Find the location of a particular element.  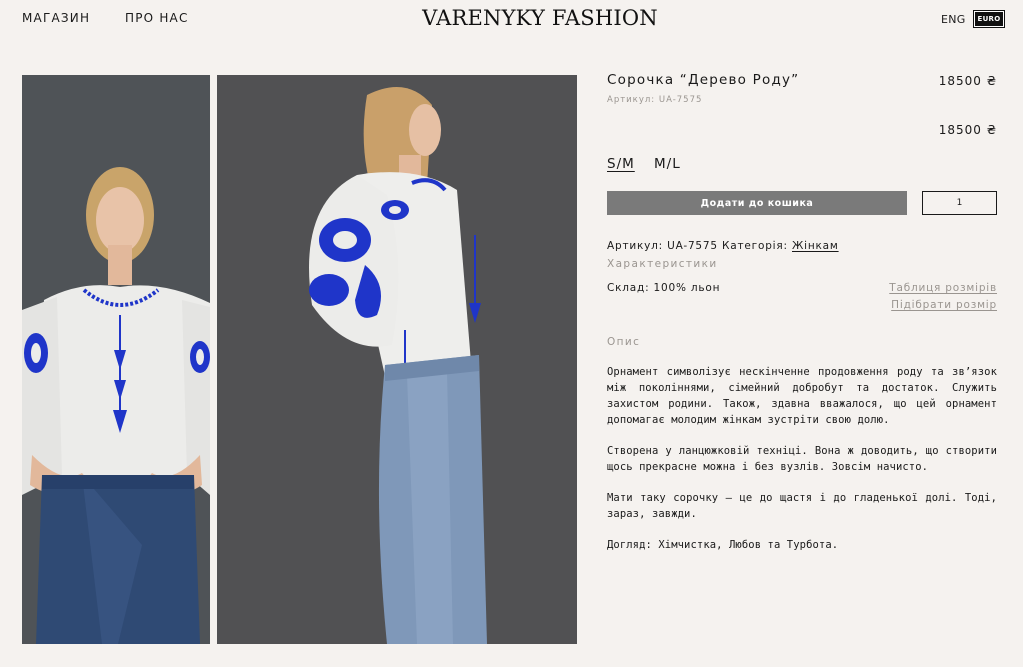

size-table-link: Таблиця розмірів is located at coordinates (938, 288).